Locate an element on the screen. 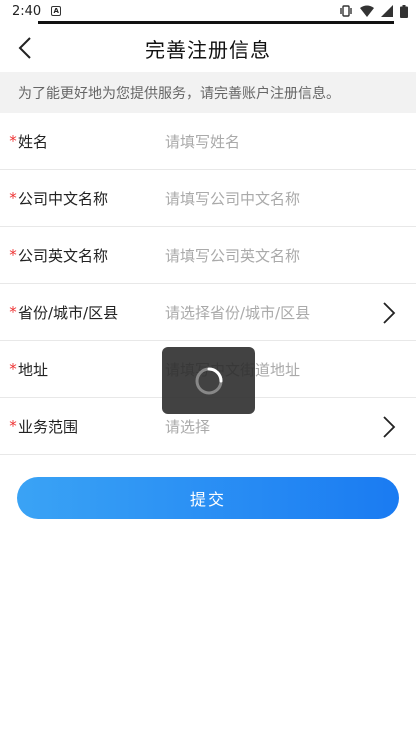  submit-button: 提交 is located at coordinates (208, 498).